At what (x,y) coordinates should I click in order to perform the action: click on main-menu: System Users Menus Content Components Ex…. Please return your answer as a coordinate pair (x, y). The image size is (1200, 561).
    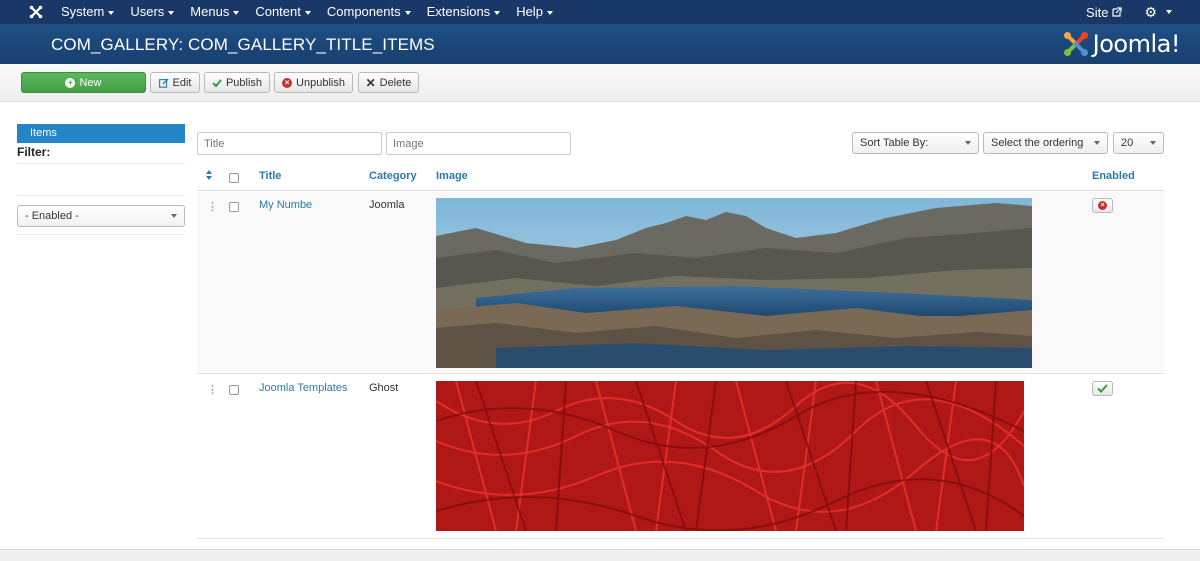
    Looking at the image, I should click on (307, 12).